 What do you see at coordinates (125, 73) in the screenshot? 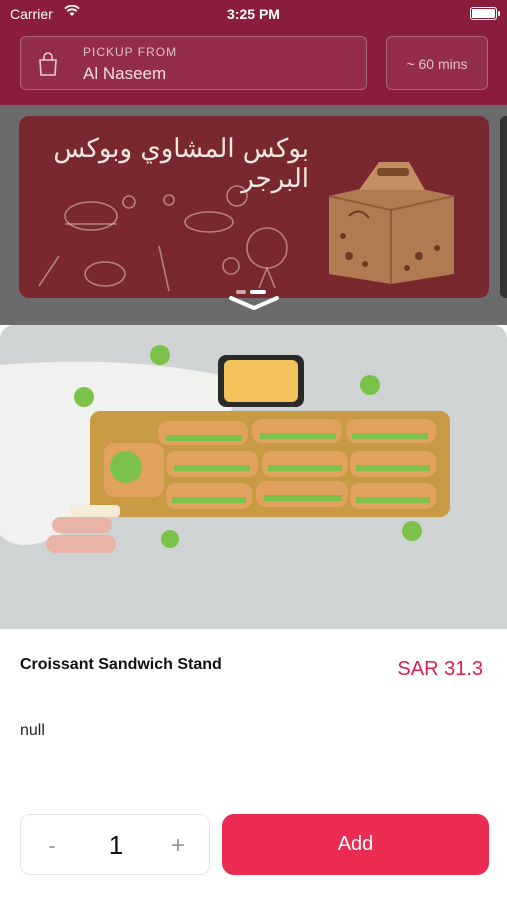
I see `pickup-location: Al Naseem` at bounding box center [125, 73].